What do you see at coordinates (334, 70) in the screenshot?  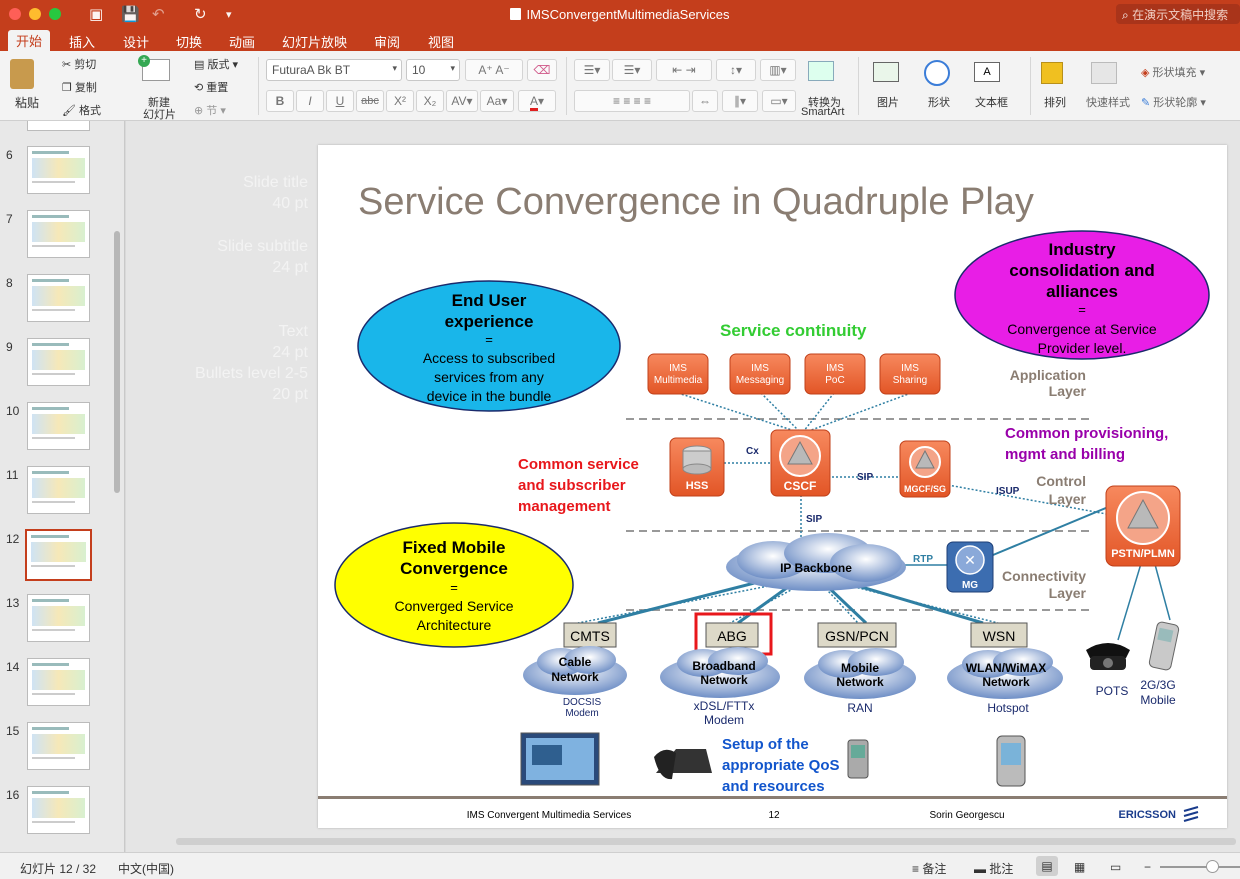 I see `font-name-select: FuturaA Bk BT ▾` at bounding box center [334, 70].